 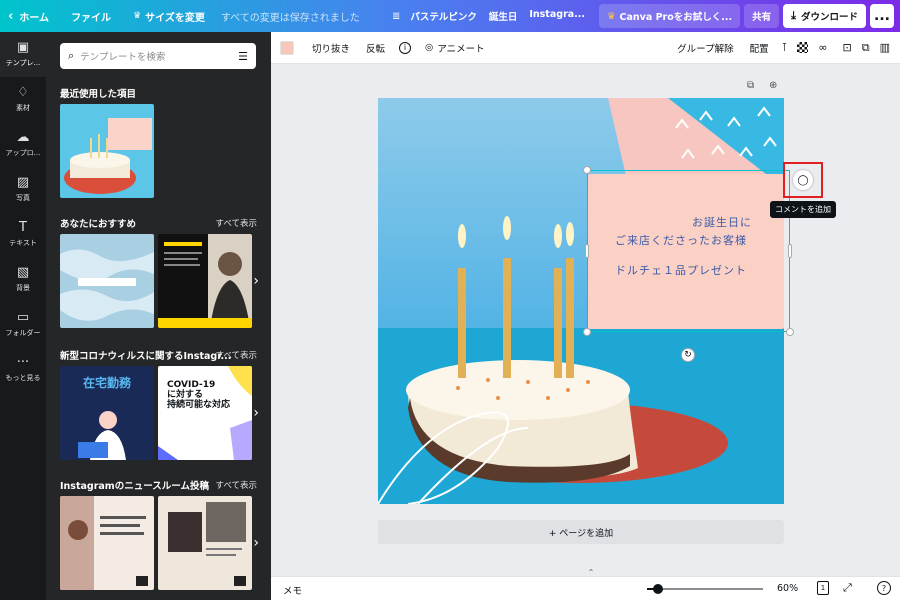 I want to click on portrait-thumbnail-image, so click(x=205, y=281).